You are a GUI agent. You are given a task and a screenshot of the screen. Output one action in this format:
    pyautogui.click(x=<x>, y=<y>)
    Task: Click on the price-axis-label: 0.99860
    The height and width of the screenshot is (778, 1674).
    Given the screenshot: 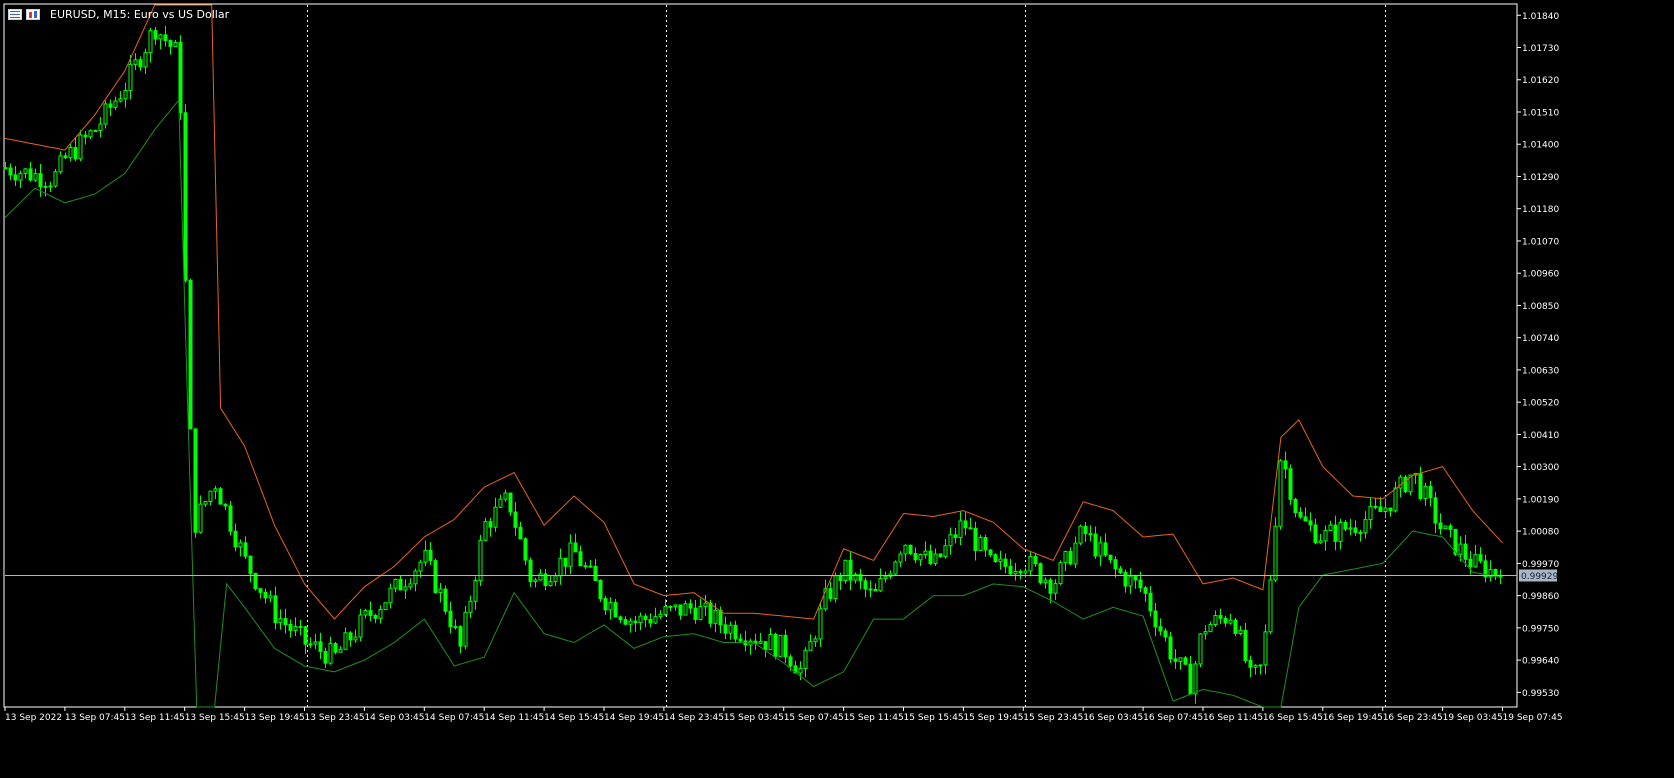 What is the action you would take?
    pyautogui.click(x=1540, y=597)
    